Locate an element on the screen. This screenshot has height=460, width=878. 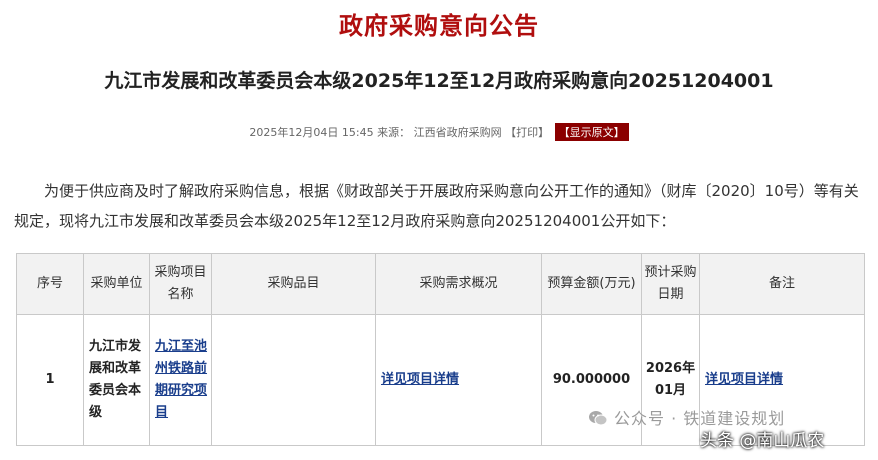
header-category: 采购品目 is located at coordinates (293, 284).